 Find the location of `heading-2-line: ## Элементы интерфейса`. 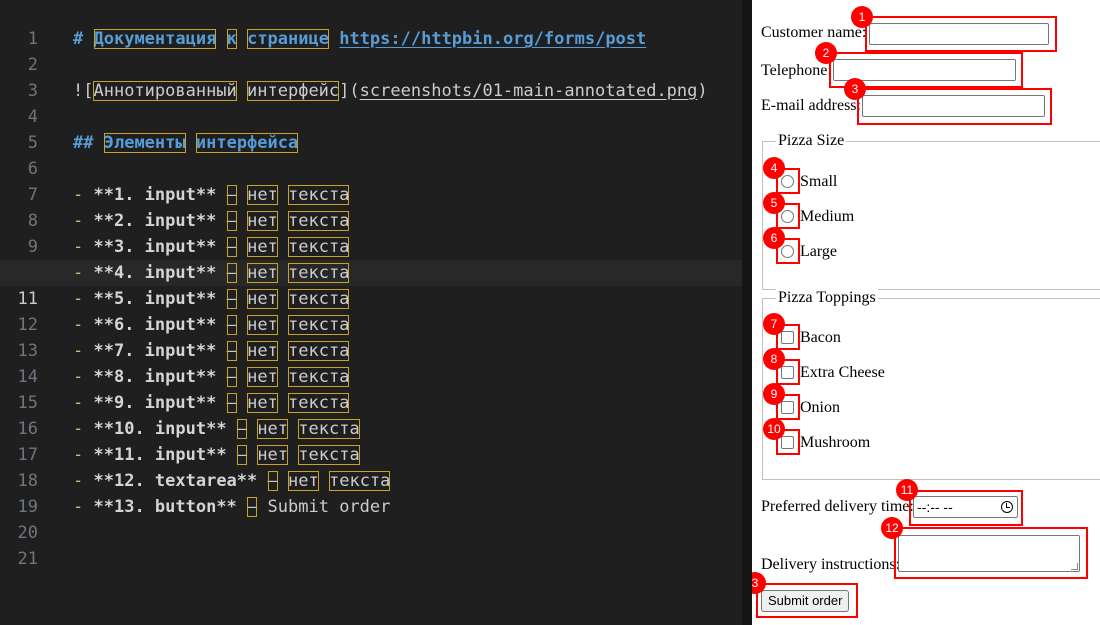

heading-2-line: ## Элементы интерфейса is located at coordinates (186, 143).